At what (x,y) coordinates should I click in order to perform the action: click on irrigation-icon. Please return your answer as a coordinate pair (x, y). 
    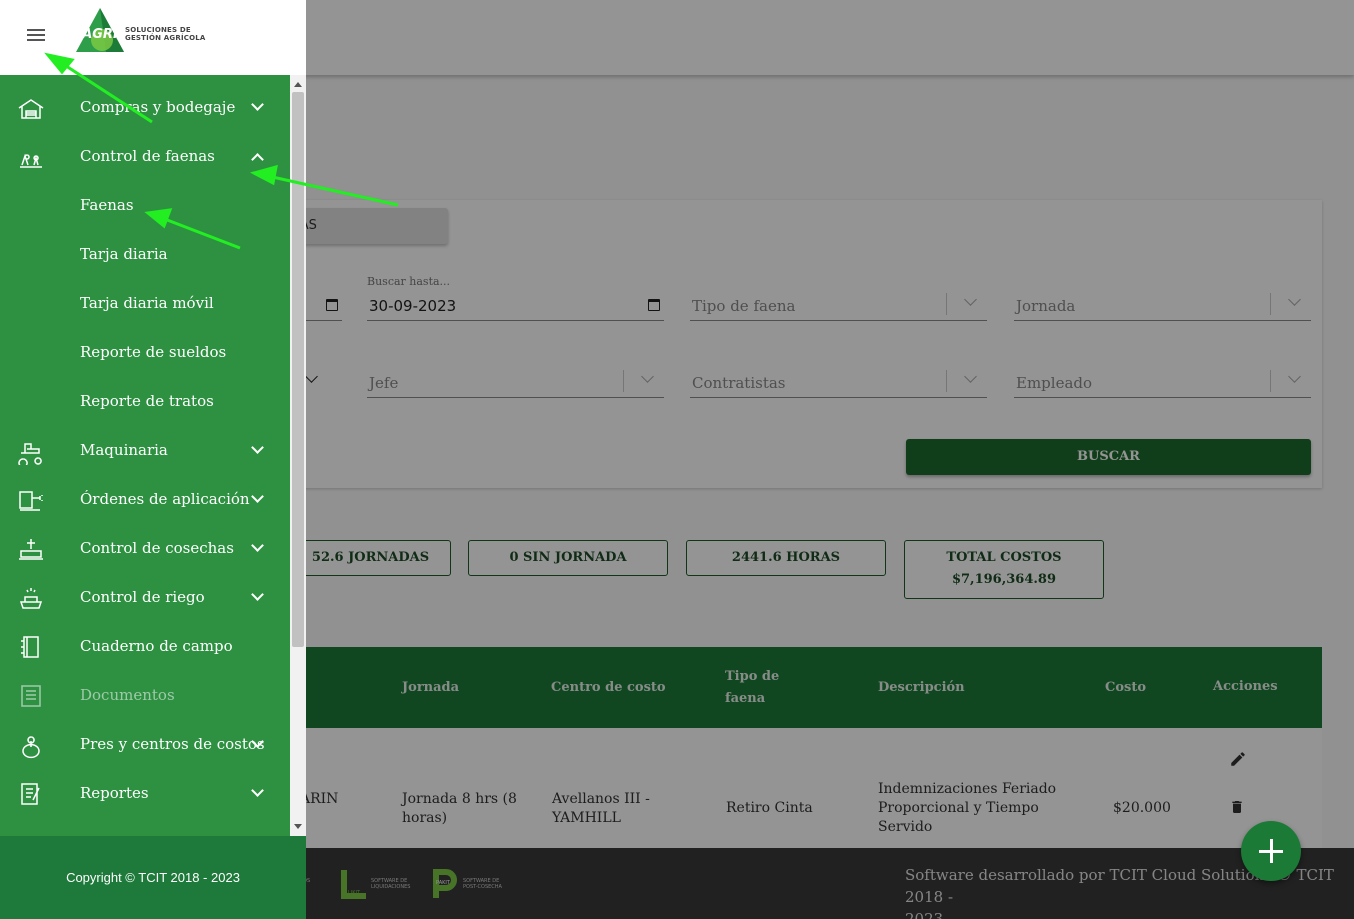
    Looking at the image, I should click on (31, 598).